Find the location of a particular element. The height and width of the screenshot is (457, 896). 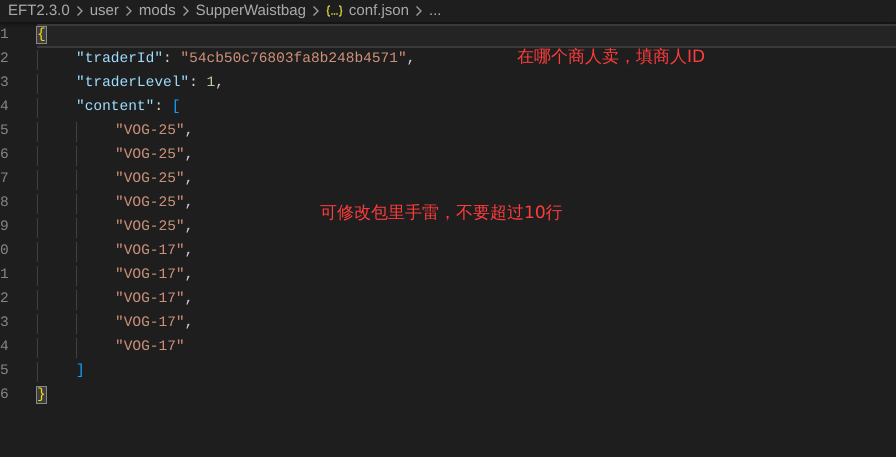

breadcrumb-item: user is located at coordinates (104, 11).